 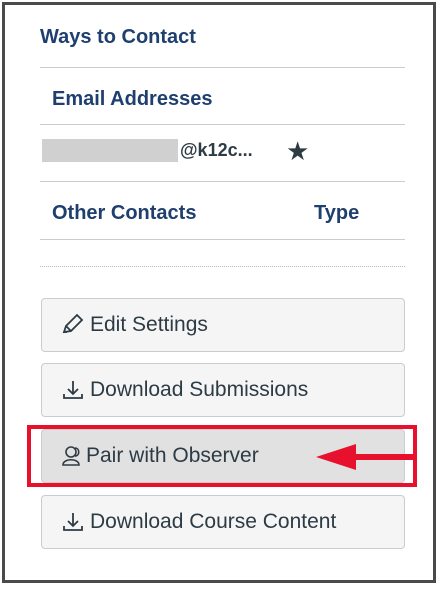 What do you see at coordinates (118, 37) in the screenshot?
I see `ways-to-contact-heading: Ways to Contact` at bounding box center [118, 37].